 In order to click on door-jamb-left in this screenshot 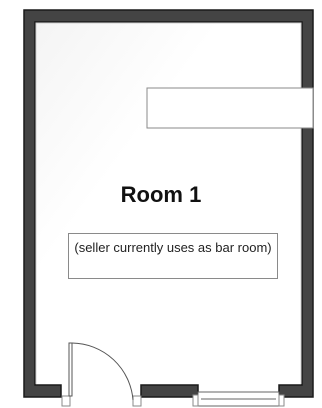, I will do `click(66, 401)`.